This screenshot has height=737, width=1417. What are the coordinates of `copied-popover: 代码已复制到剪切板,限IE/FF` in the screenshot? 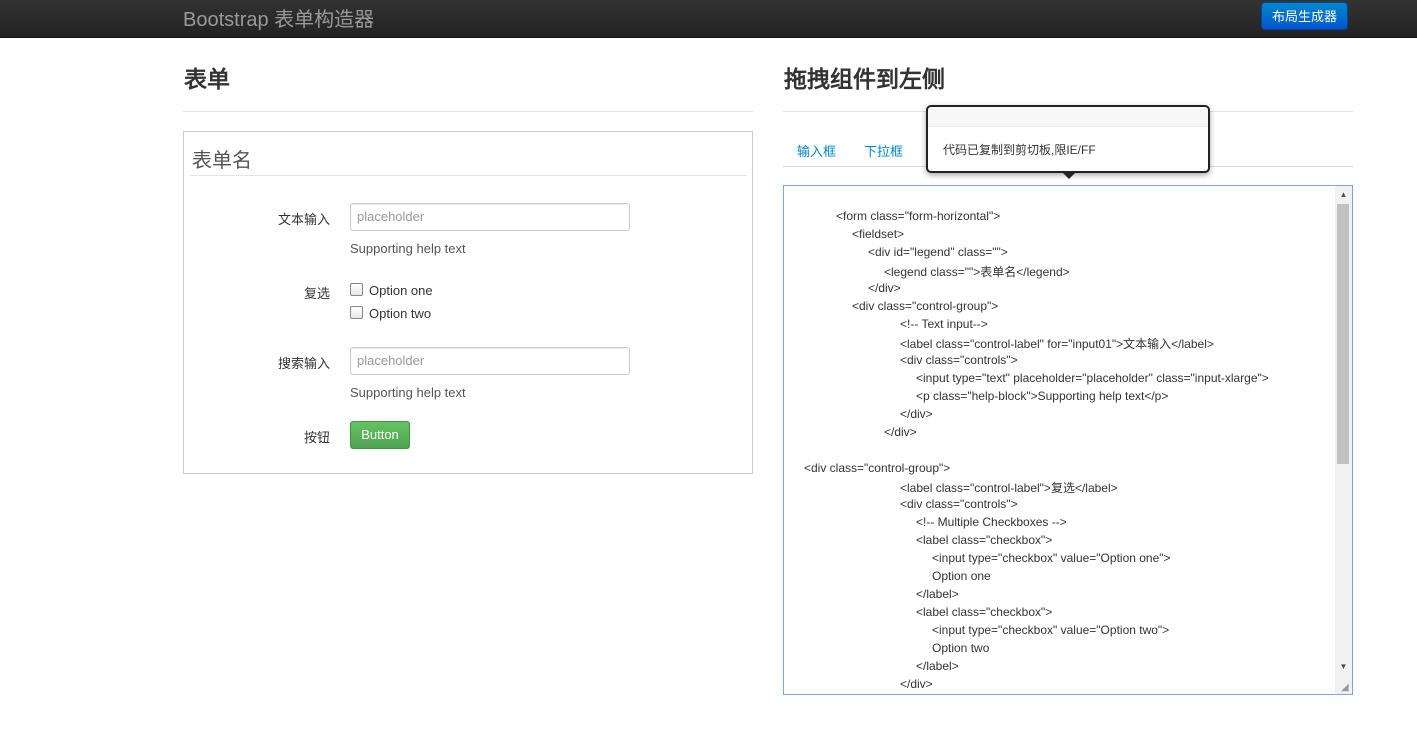 It's located at (1068, 139).